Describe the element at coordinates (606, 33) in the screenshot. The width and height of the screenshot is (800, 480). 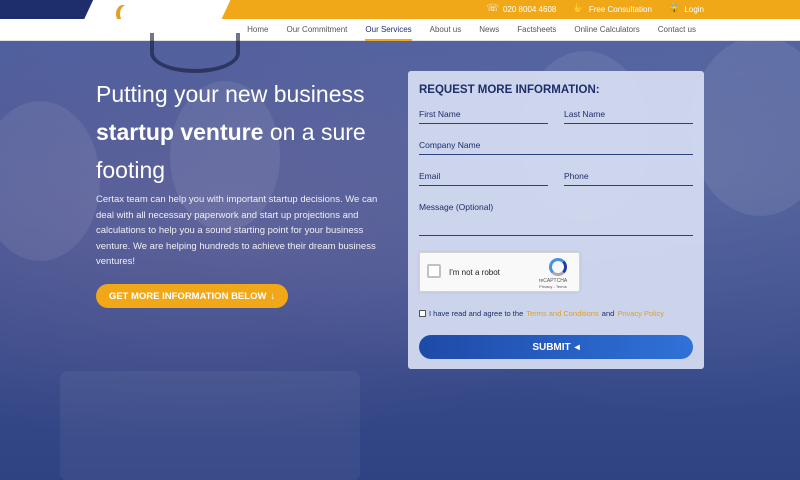
I see `nav-item-online-calculators: Online Calculators` at that location.